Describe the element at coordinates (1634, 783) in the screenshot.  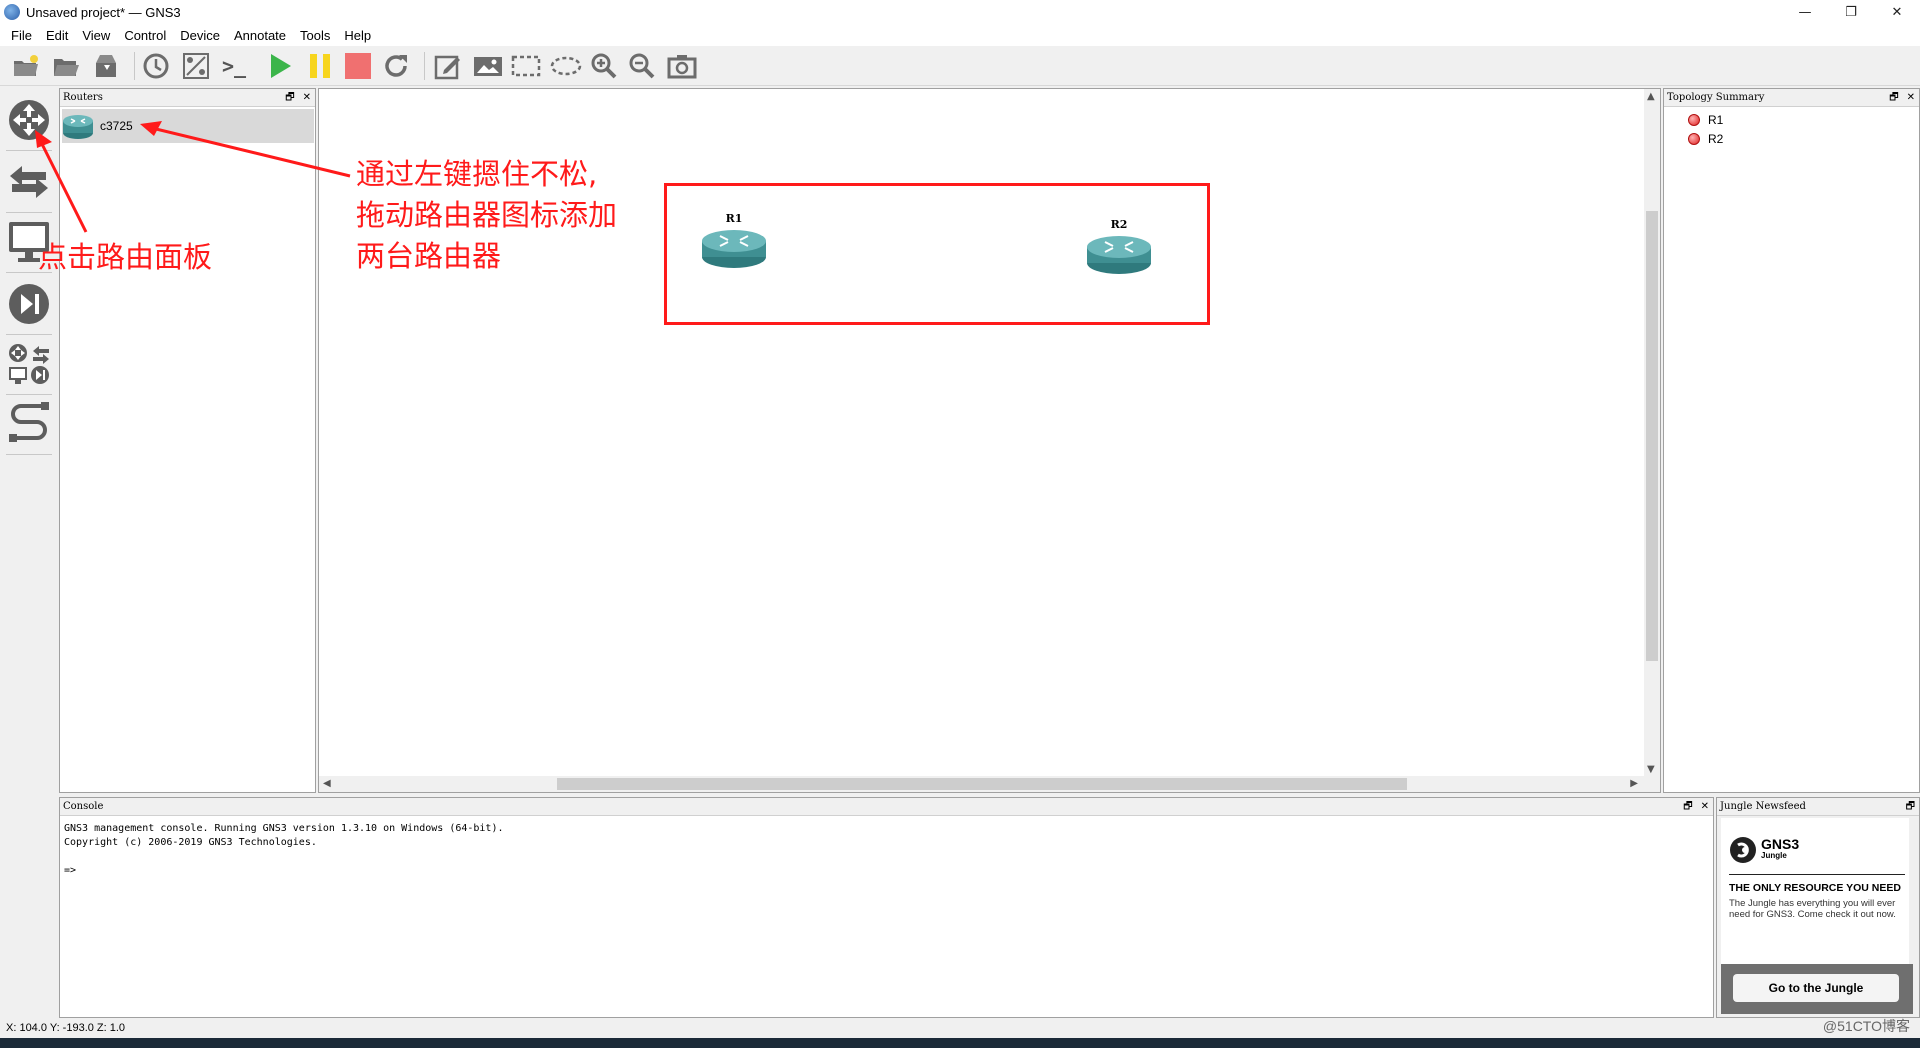
I see `scroll-right-icon: ▶` at that location.